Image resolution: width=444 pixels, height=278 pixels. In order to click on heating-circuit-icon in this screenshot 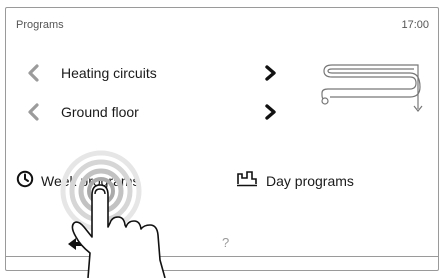, I will do `click(372, 88)`.